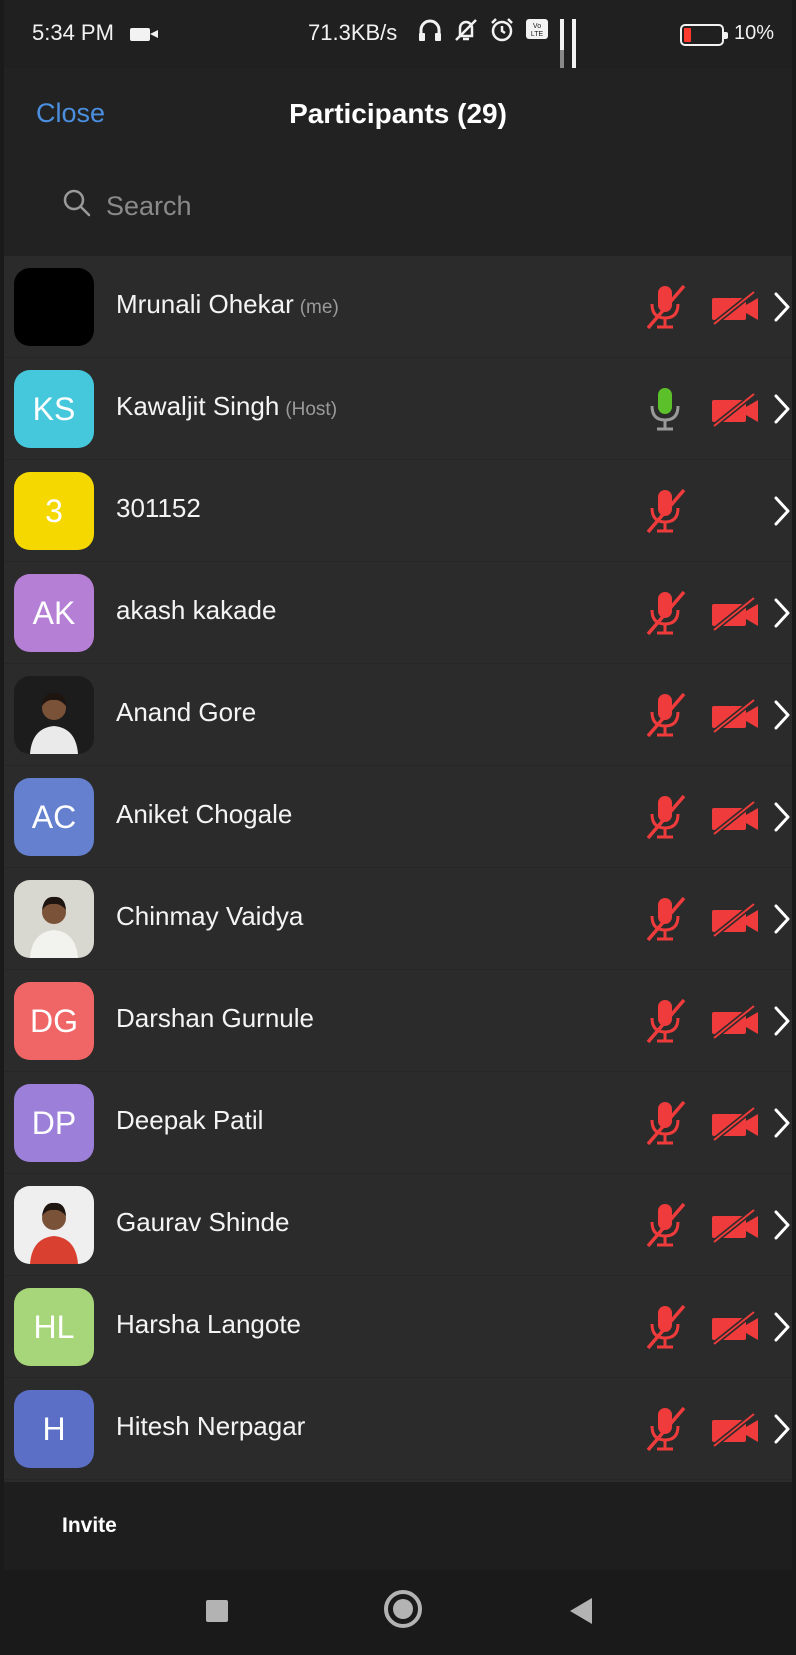 This screenshot has height=1655, width=796. Describe the element at coordinates (190, 1120) in the screenshot. I see `participant-name: Deepak Patil` at that location.